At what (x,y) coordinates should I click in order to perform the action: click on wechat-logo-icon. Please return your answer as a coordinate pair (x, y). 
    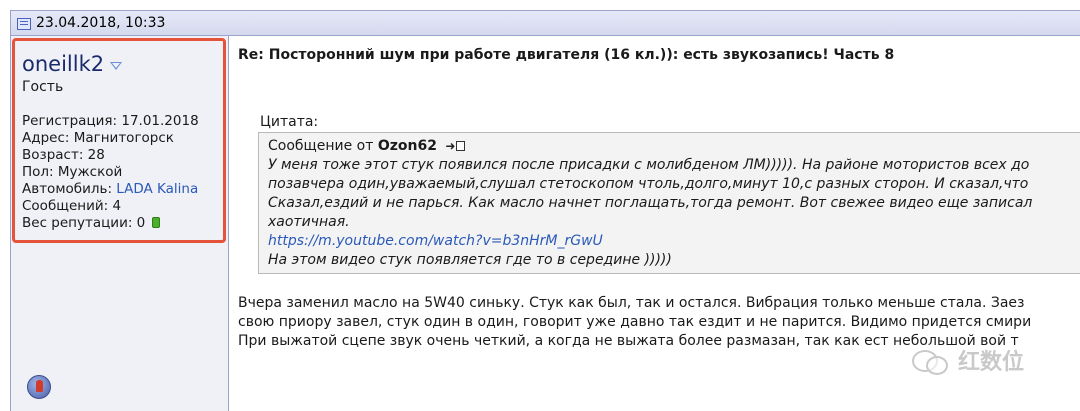
    Looking at the image, I should click on (930, 360).